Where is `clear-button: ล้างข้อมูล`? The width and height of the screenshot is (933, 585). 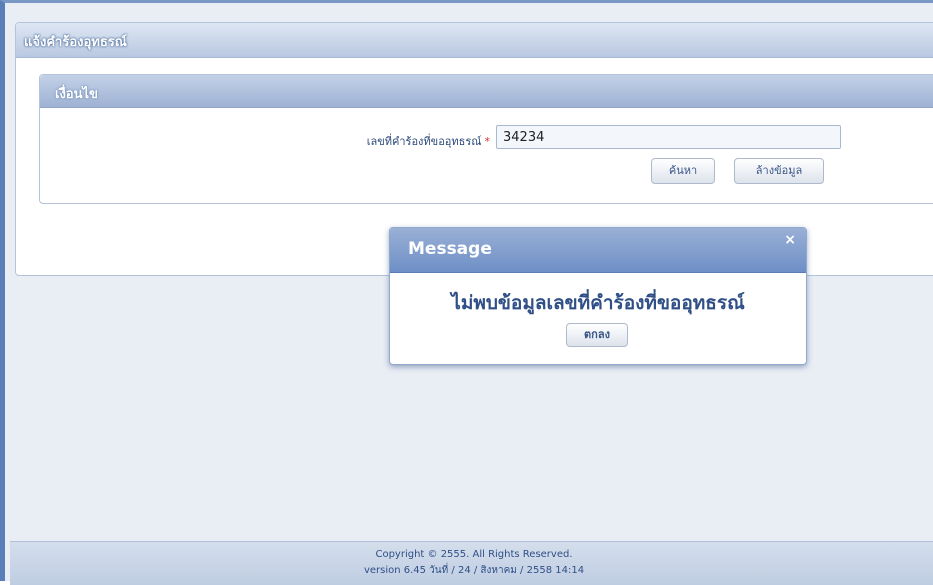 clear-button: ล้างข้อมูล is located at coordinates (779, 171).